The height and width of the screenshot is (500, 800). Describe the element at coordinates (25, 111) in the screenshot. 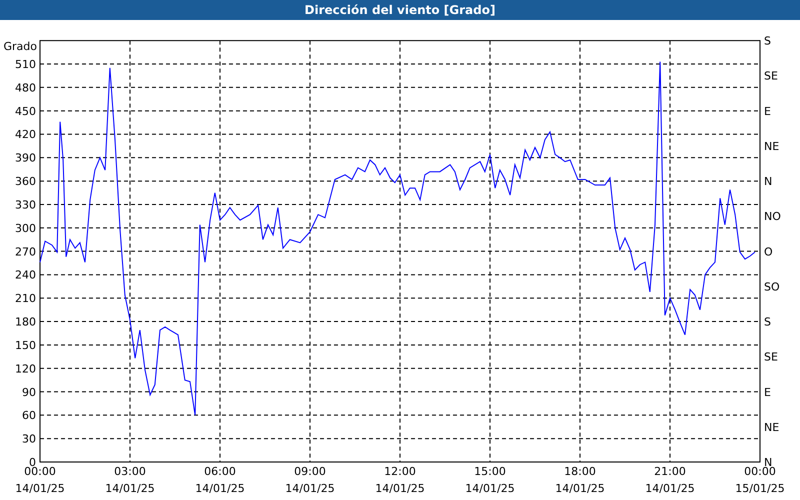

I see `y-tick-label: 450` at that location.